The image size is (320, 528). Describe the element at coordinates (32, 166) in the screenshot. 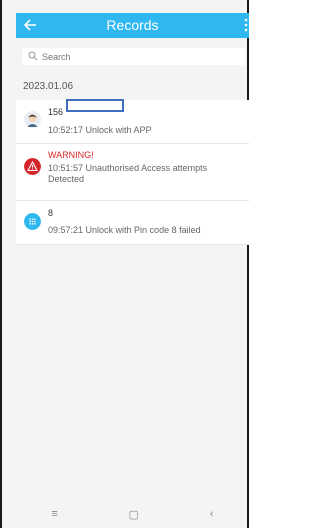

I see `warning-triangle-icon` at that location.